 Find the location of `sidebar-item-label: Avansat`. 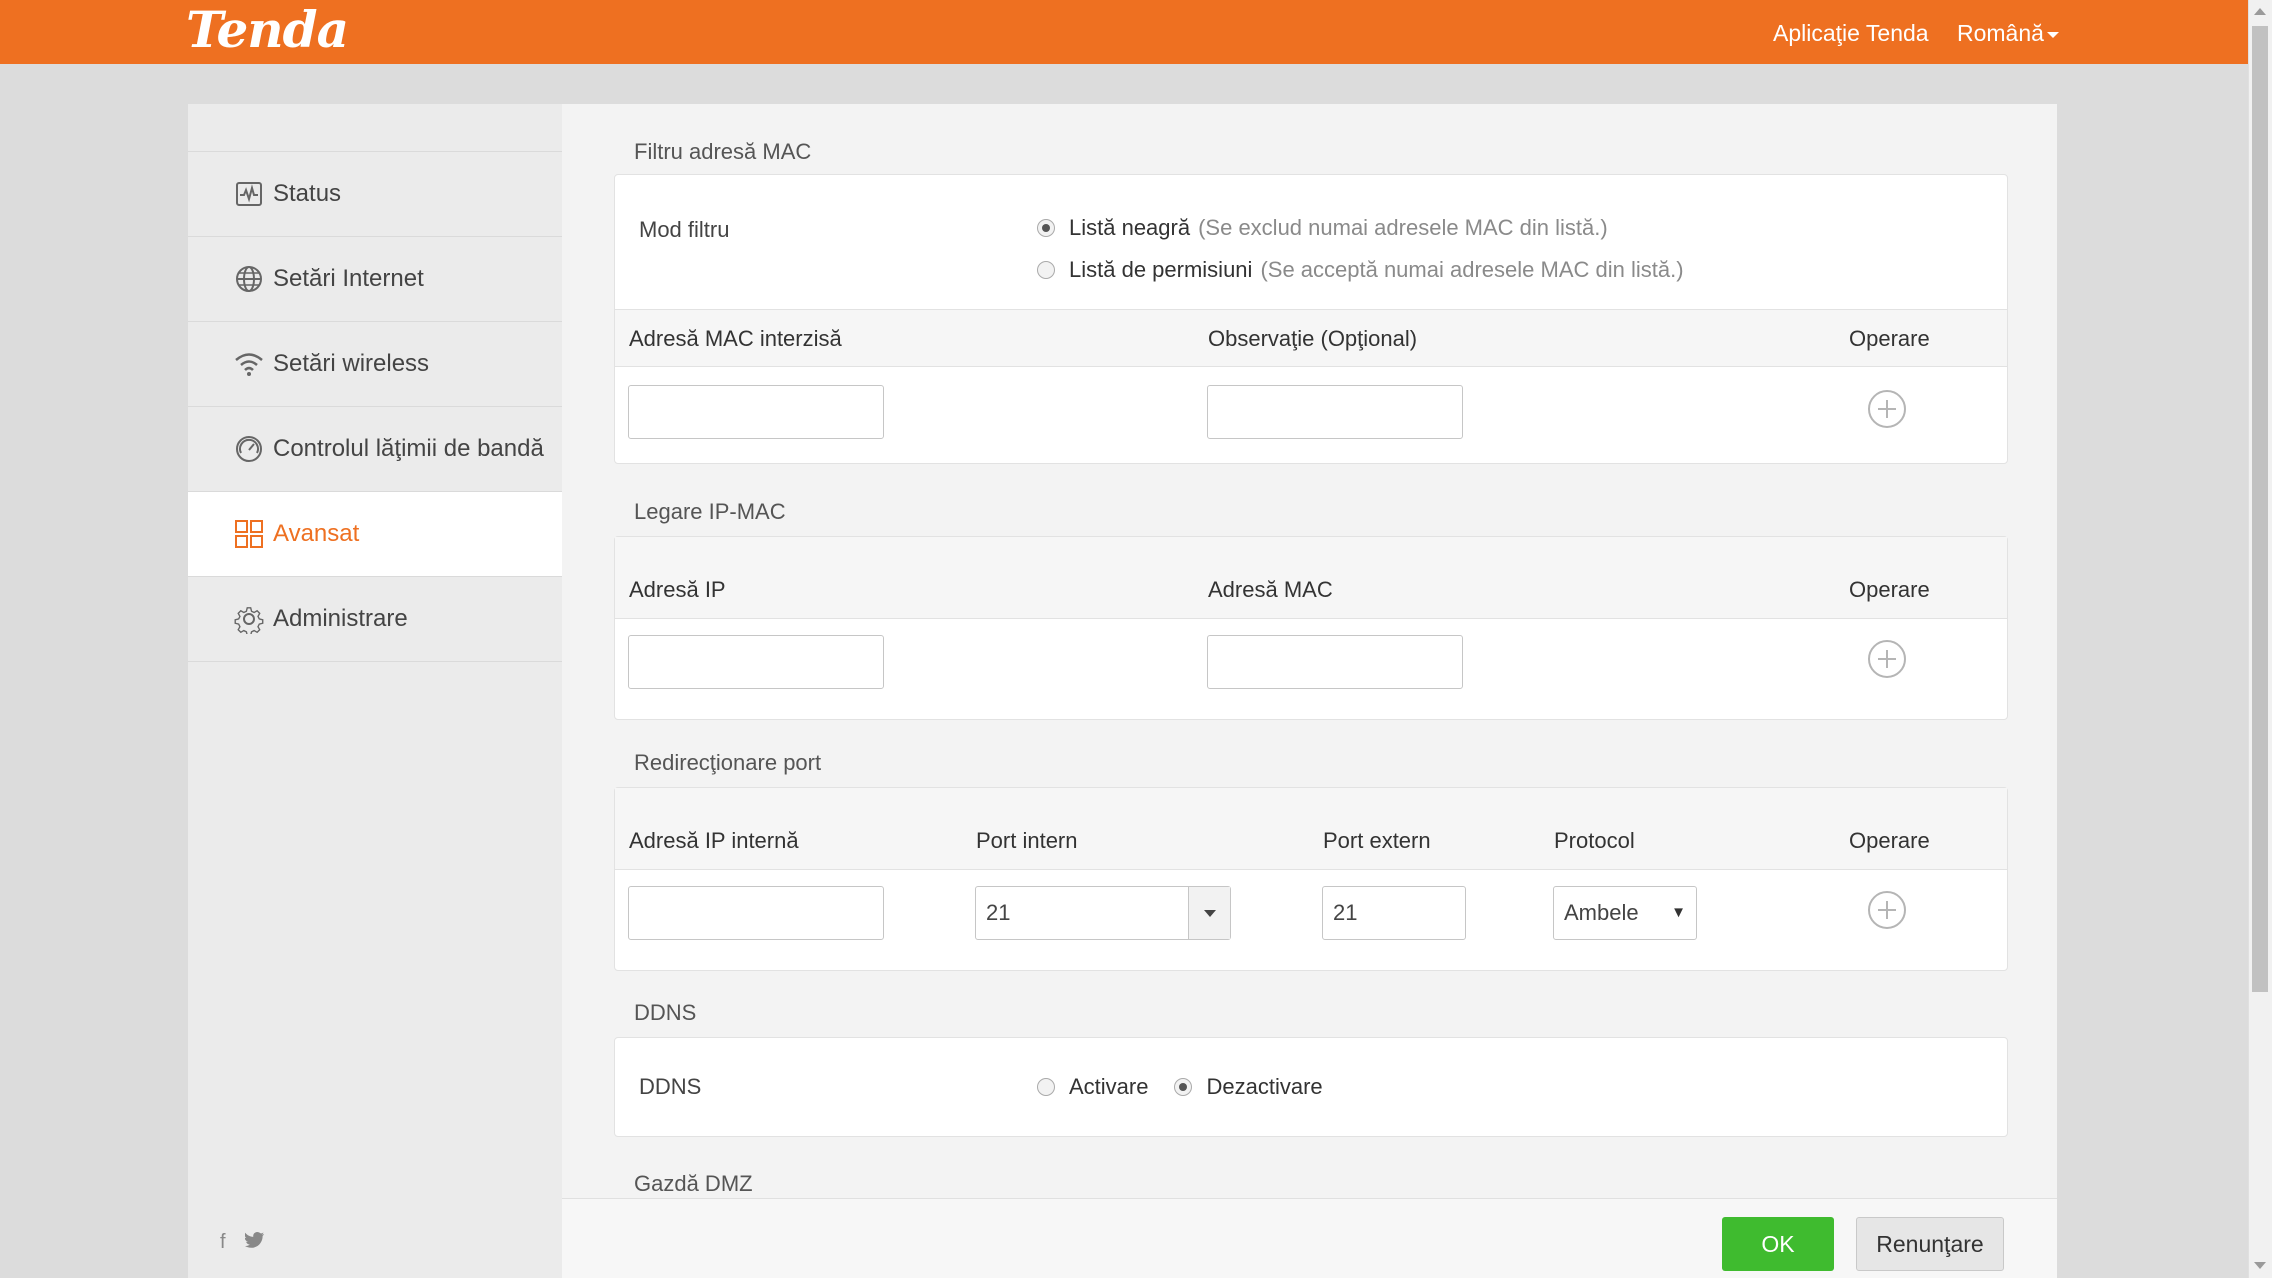

sidebar-item-label: Avansat is located at coordinates (316, 533).